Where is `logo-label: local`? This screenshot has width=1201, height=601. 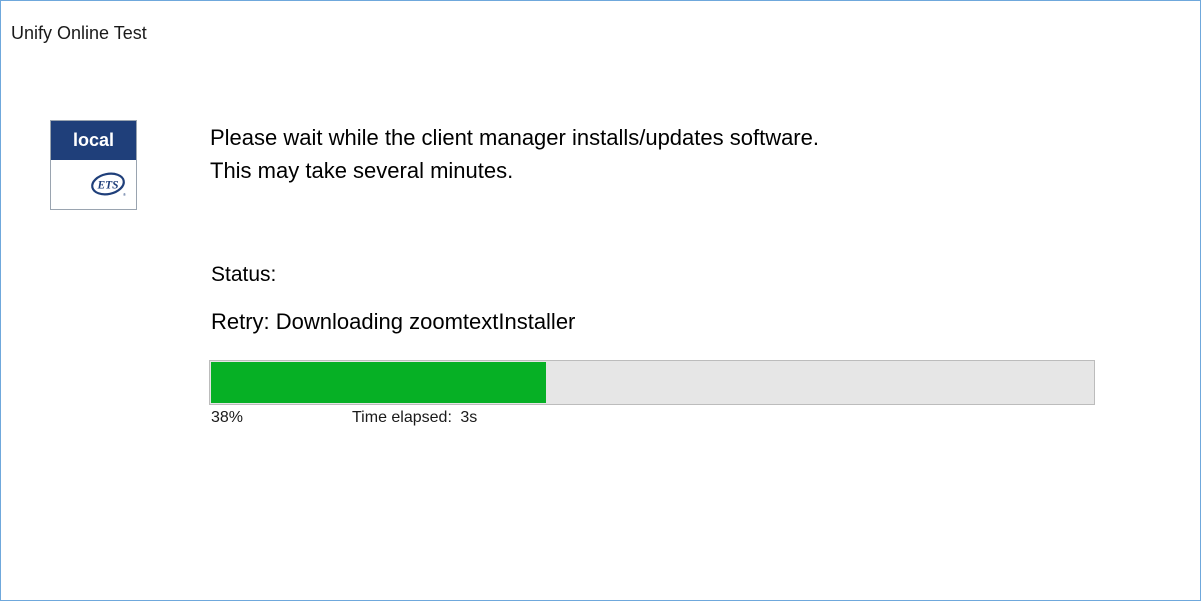
logo-label: local is located at coordinates (93, 140).